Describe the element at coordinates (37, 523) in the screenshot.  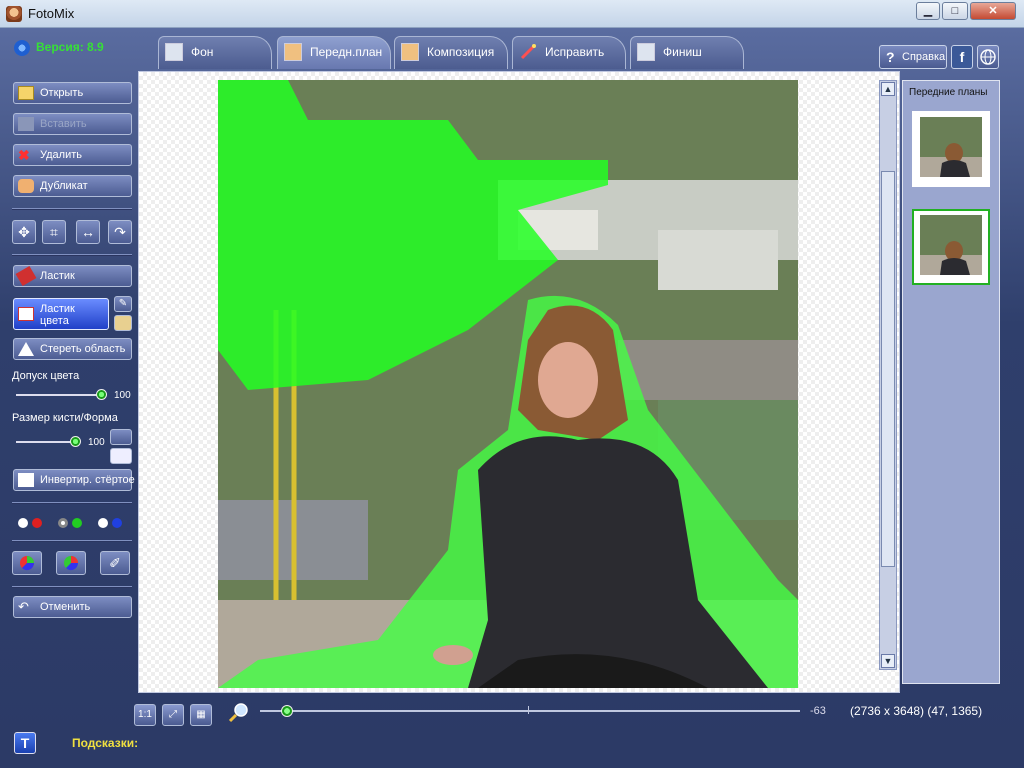
I see `red-dot-icon` at that location.